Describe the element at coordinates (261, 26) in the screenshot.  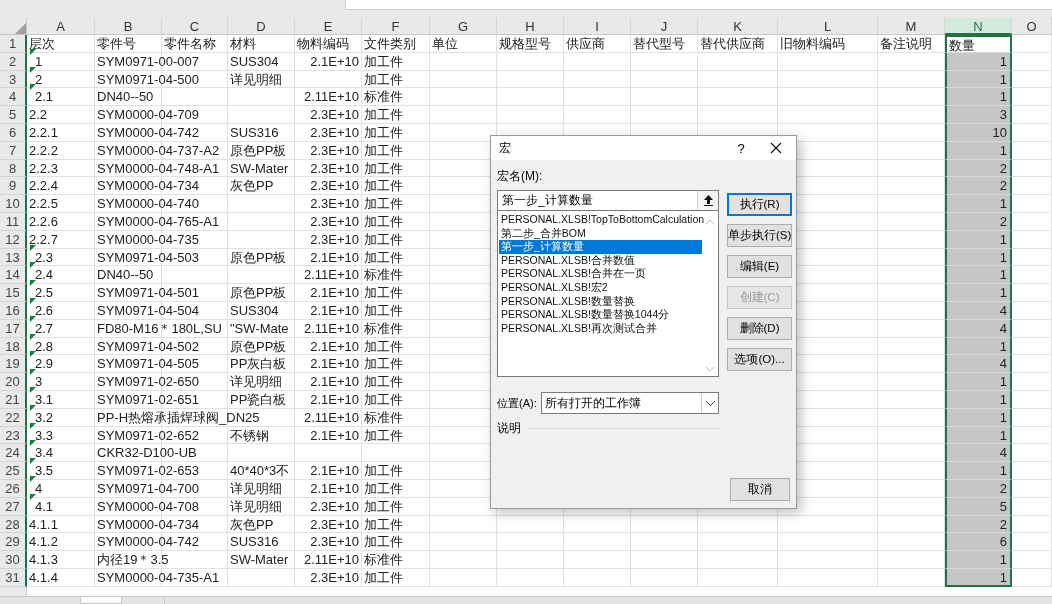
I see `column-header: D` at that location.